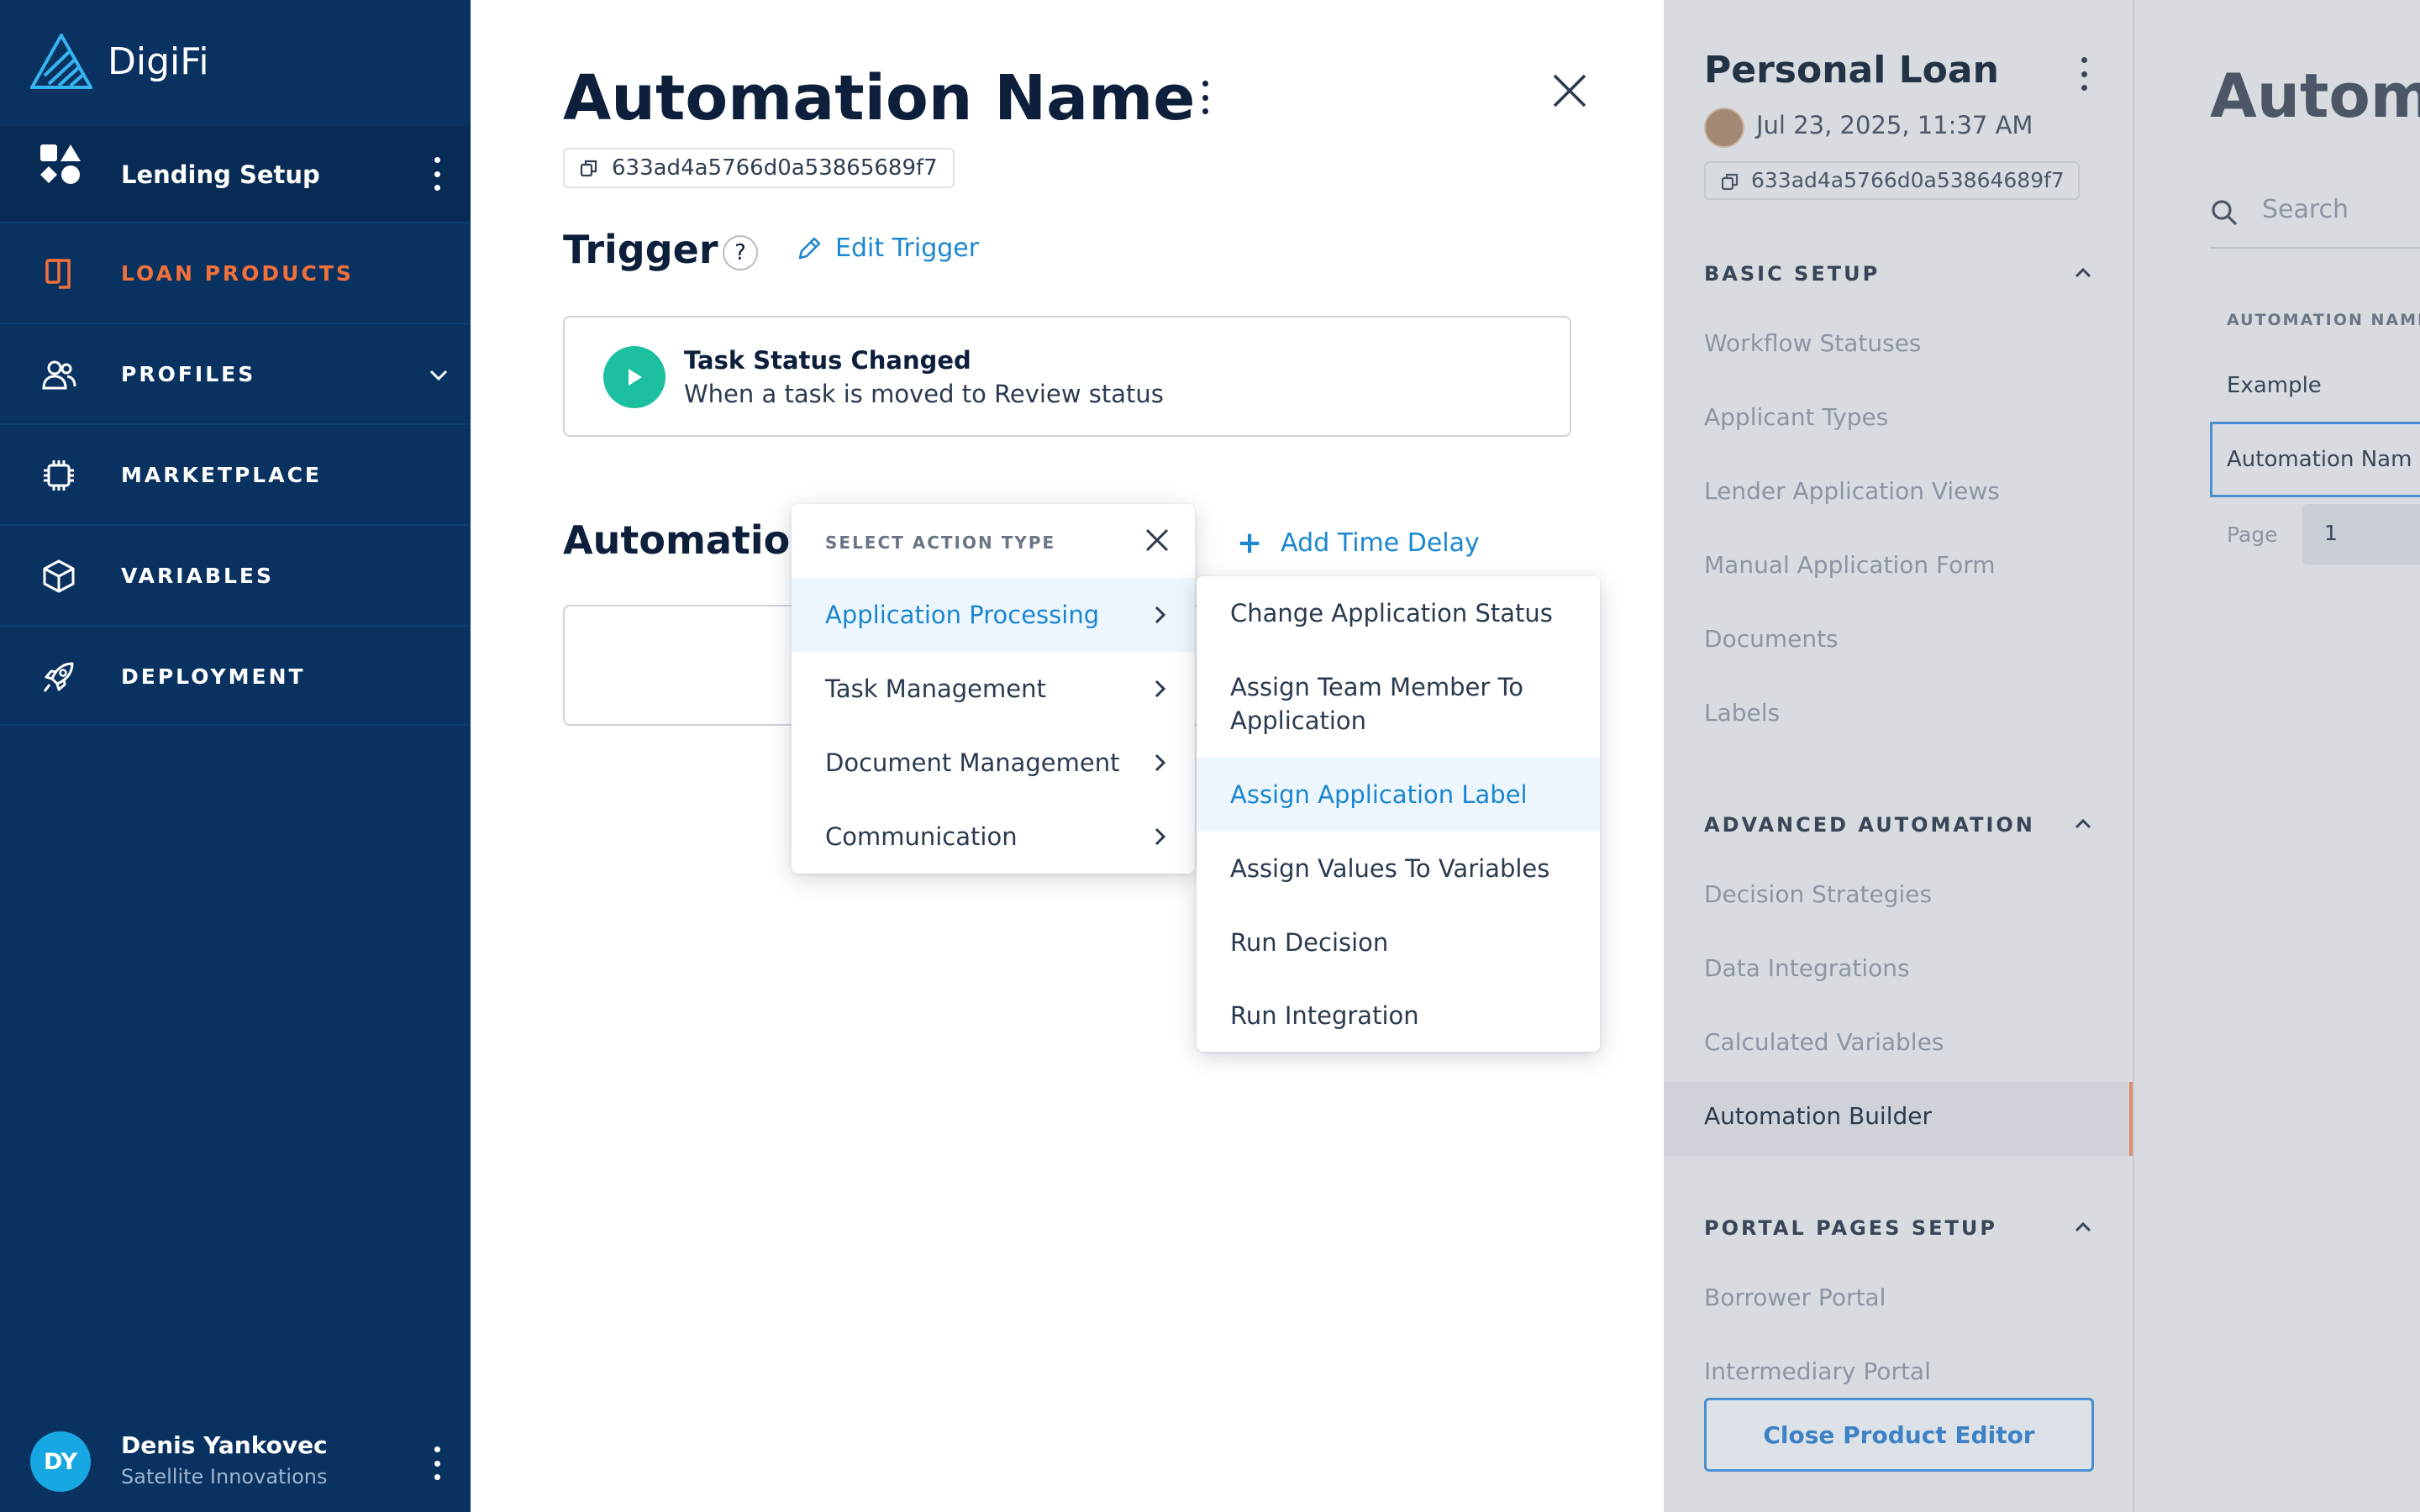  I want to click on table-row: Example, so click(2274, 385).